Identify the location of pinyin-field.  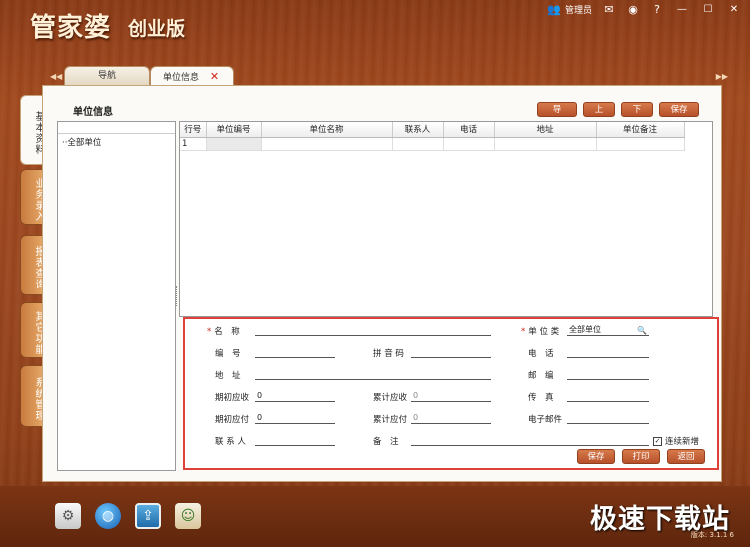
(451, 352).